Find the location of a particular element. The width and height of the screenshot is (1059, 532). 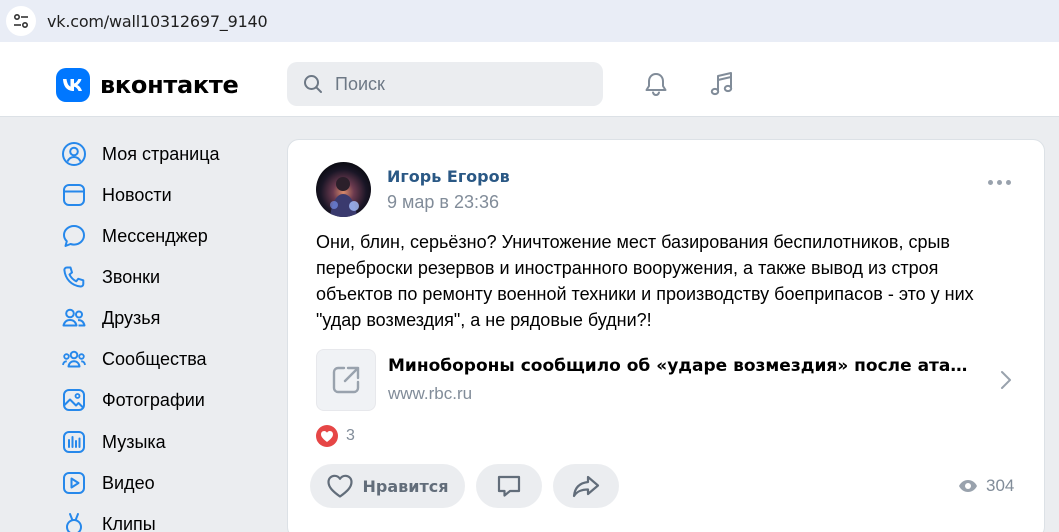

music-bars-icon is located at coordinates (74, 442).